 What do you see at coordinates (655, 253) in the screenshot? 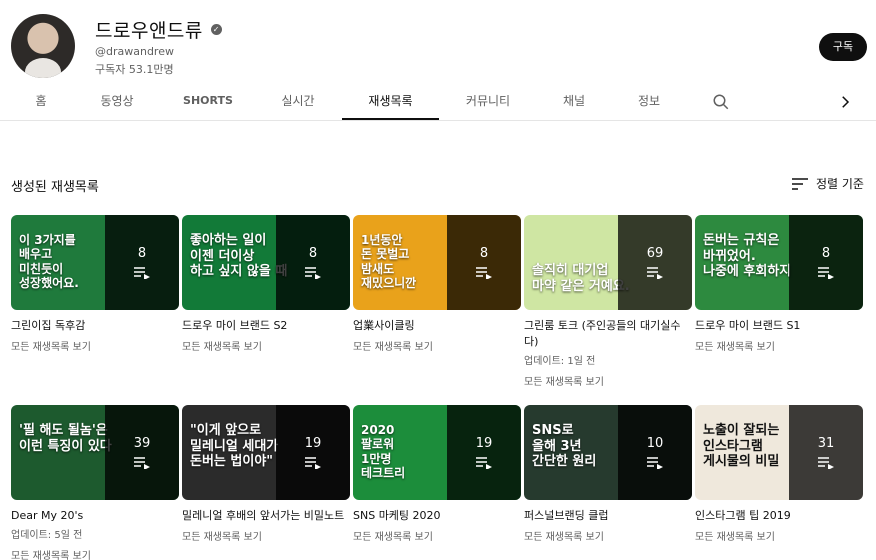
I see `video-count: 69` at bounding box center [655, 253].